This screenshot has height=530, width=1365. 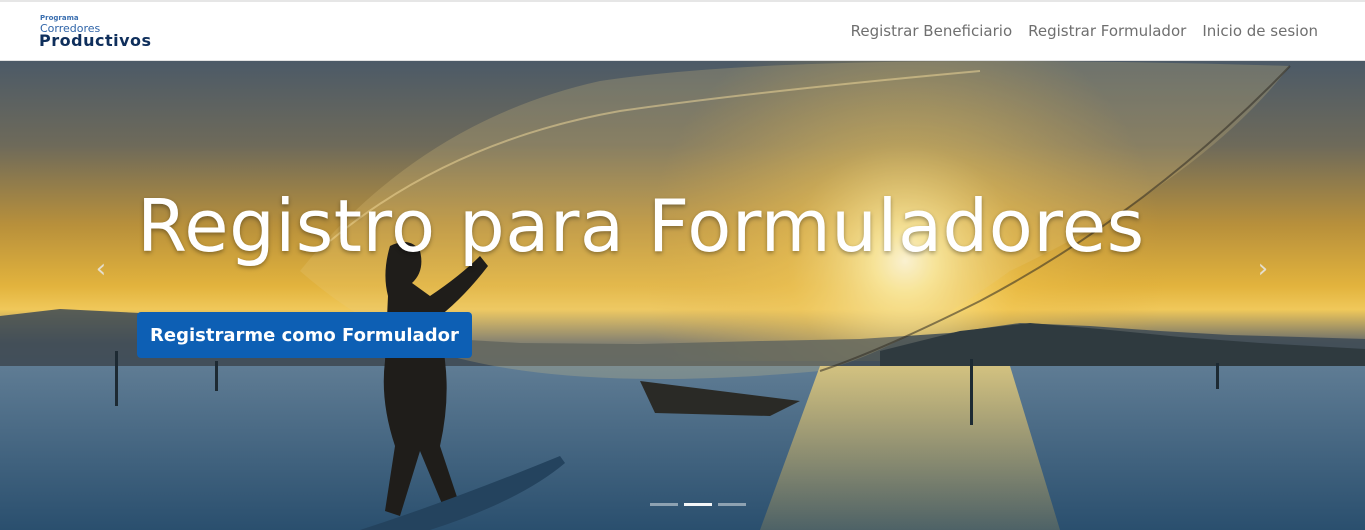 I want to click on nav-inicio-de-sesion: Inicio de sesion, so click(x=1260, y=31).